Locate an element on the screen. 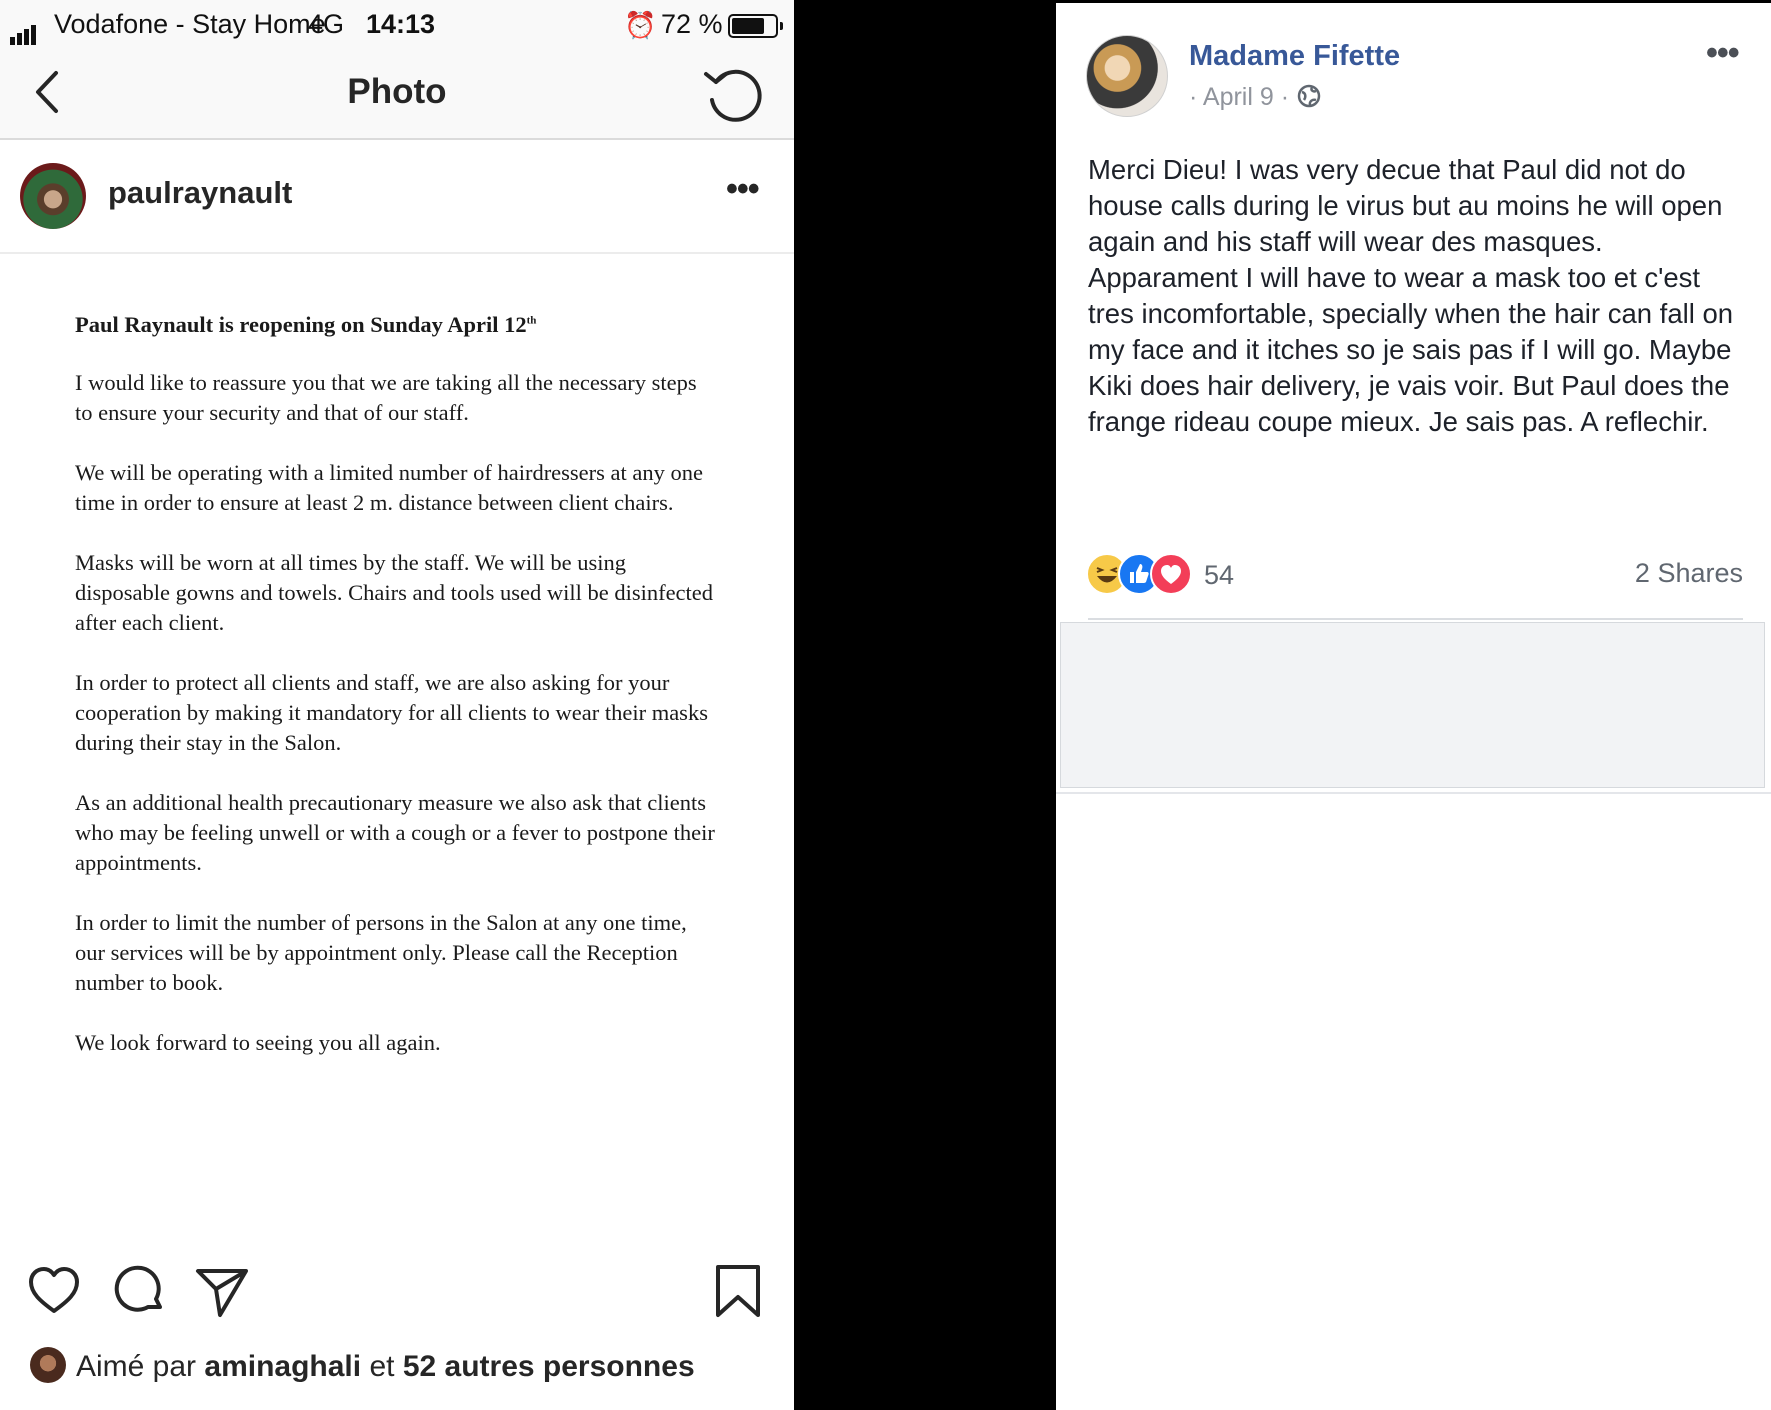 This screenshot has height=1410, width=1771. link-preview is located at coordinates (1412, 705).